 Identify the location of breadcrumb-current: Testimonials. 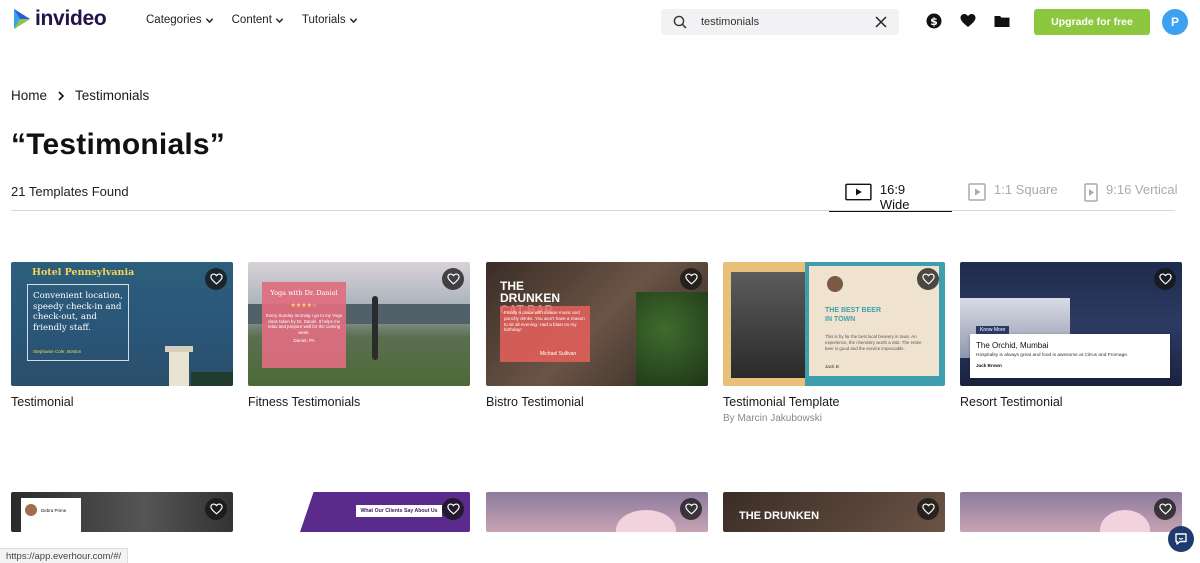
(112, 95).